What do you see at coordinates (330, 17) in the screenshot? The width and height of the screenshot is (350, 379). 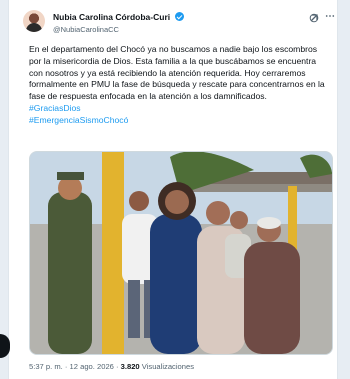 I see `more-icon: ⋯` at bounding box center [330, 17].